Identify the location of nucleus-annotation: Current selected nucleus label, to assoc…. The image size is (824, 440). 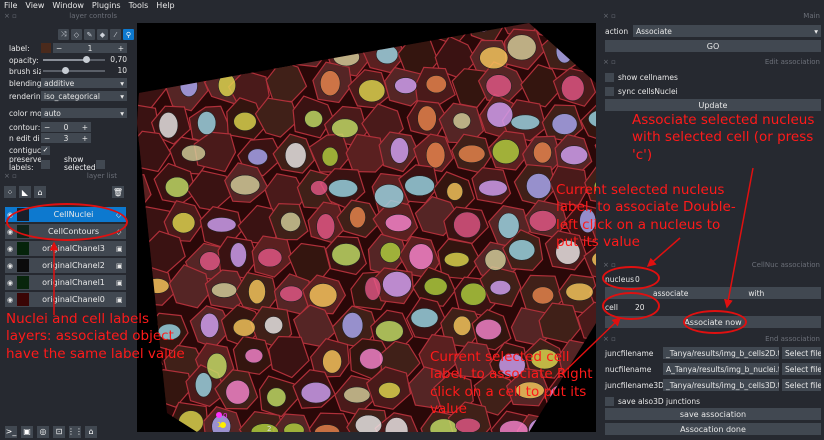
(646, 216).